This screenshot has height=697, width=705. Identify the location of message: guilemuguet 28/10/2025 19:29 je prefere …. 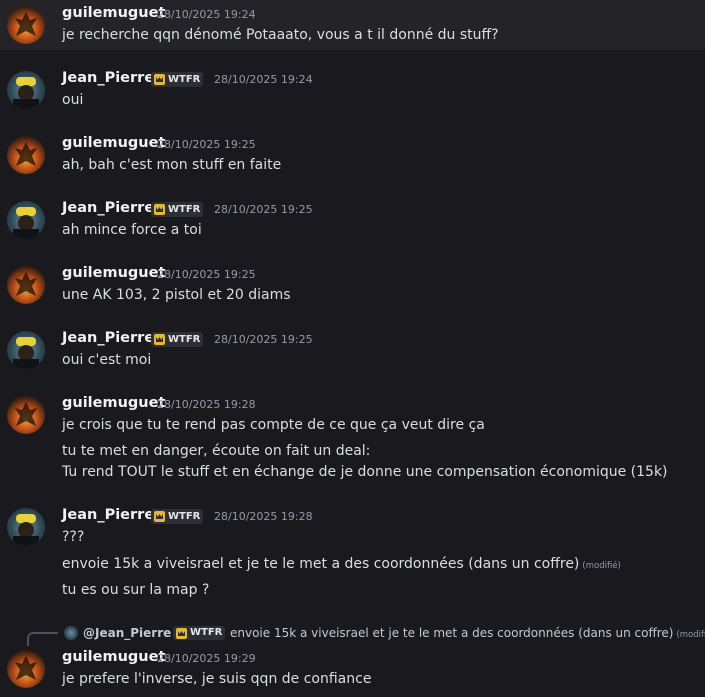
(352, 671).